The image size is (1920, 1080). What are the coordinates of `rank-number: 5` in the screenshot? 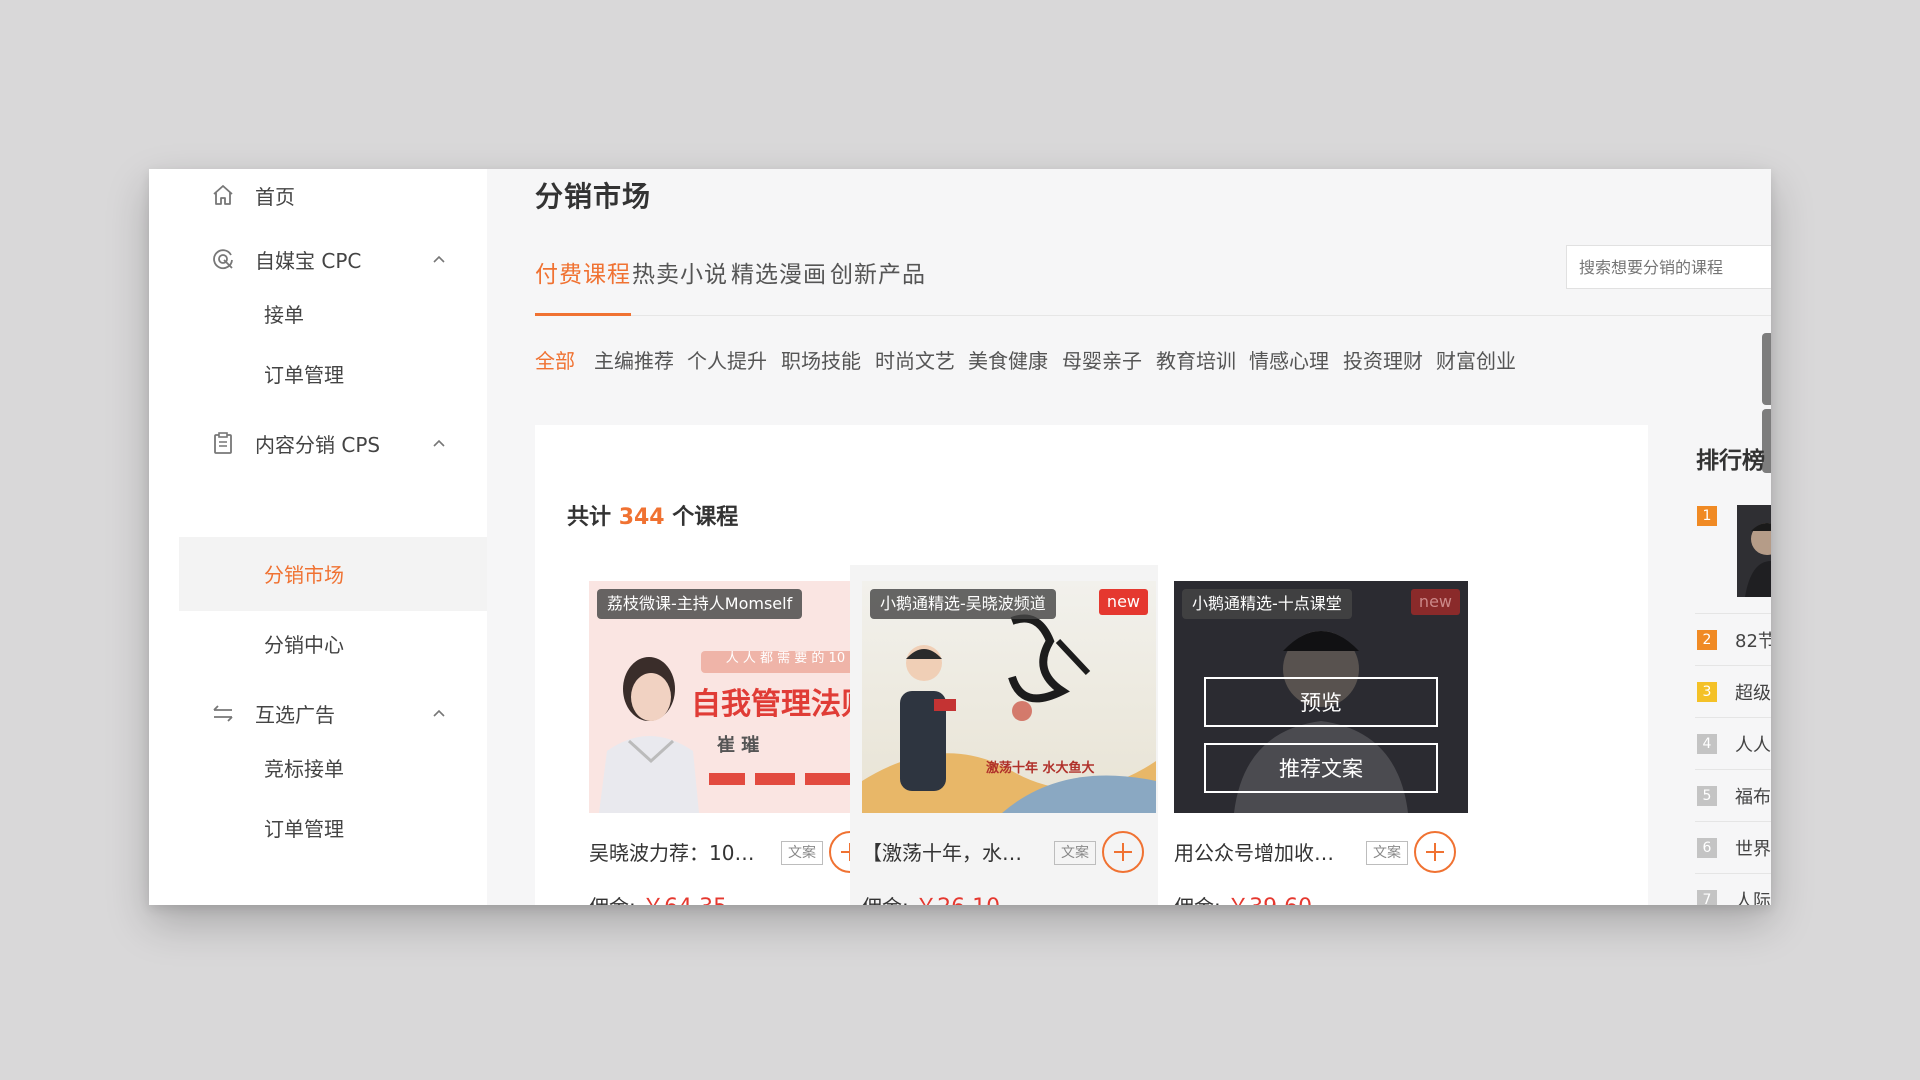 It's located at (1707, 796).